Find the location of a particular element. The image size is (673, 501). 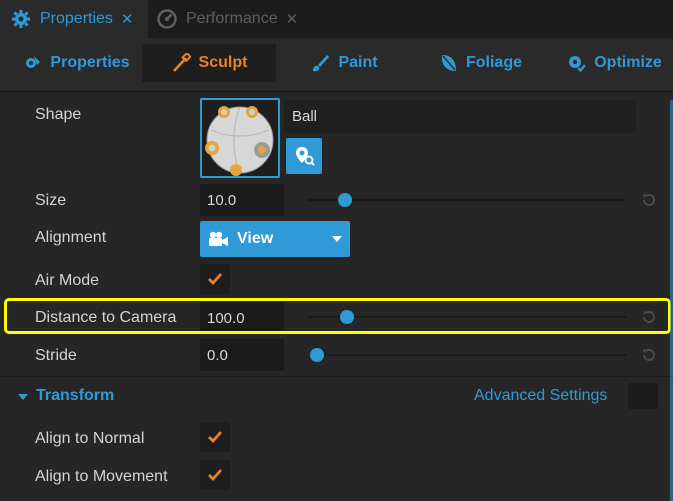

speedometer-icon is located at coordinates (167, 19).